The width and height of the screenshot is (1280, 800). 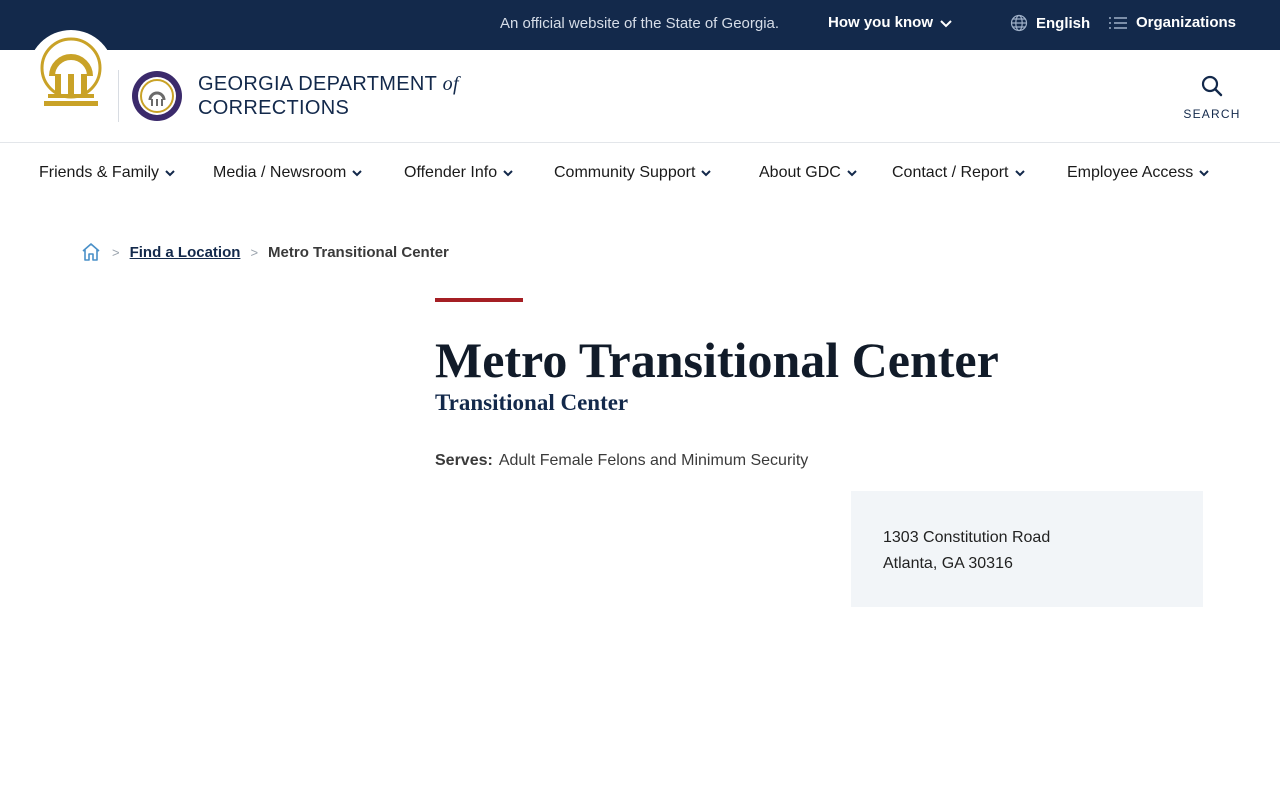 What do you see at coordinates (1118, 22) in the screenshot?
I see `list-icon` at bounding box center [1118, 22].